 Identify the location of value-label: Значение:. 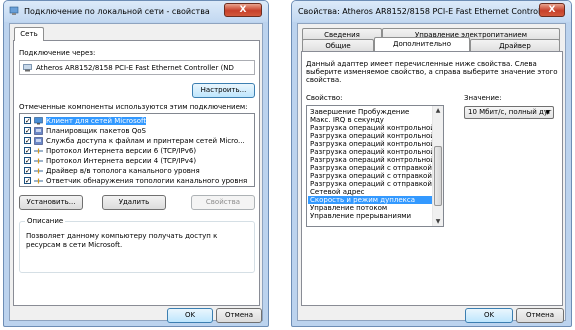
(483, 98).